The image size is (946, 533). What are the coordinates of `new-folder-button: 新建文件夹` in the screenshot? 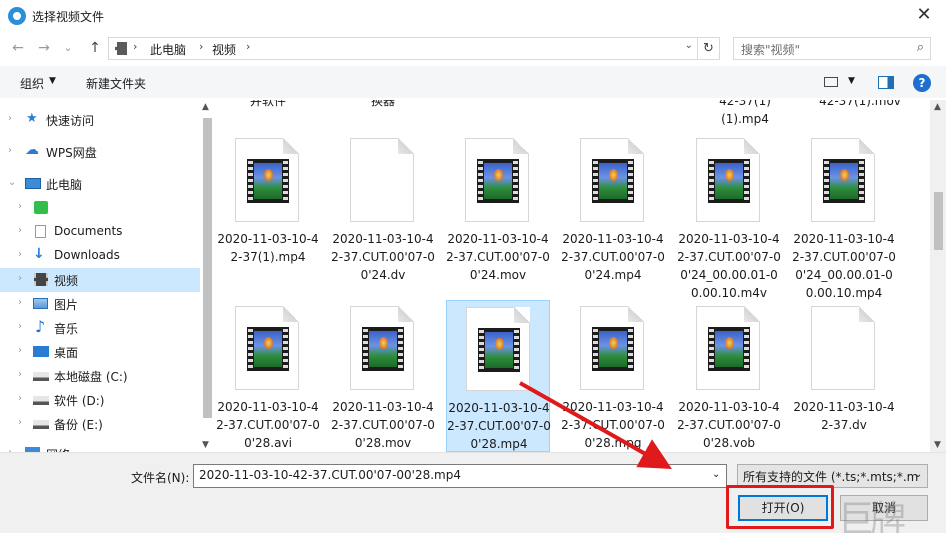 It's located at (116, 83).